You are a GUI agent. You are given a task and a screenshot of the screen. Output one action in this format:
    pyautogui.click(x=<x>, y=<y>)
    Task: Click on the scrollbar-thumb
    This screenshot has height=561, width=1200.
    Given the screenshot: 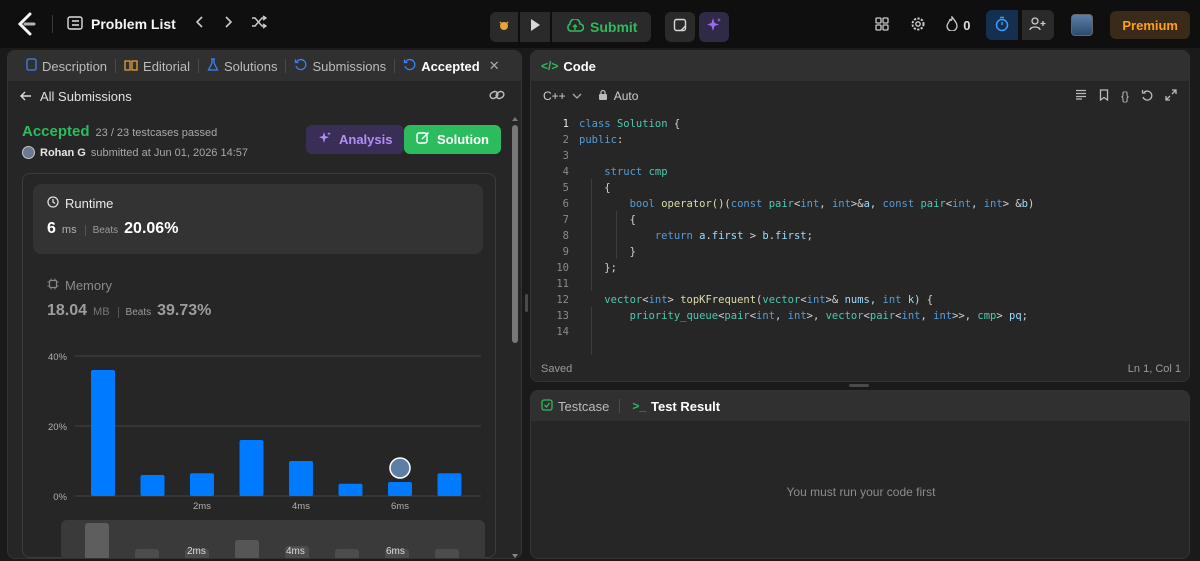 What is the action you would take?
    pyautogui.click(x=515, y=234)
    